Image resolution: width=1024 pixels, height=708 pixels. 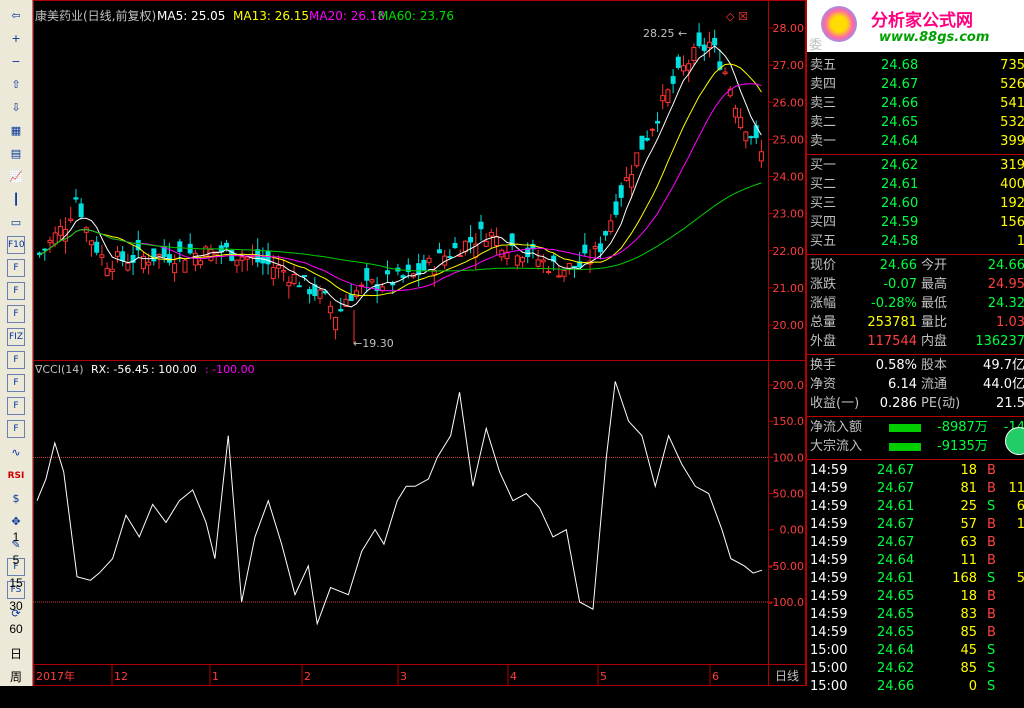 What do you see at coordinates (603, 676) in the screenshot?
I see `xaxis-label: 5` at bounding box center [603, 676].